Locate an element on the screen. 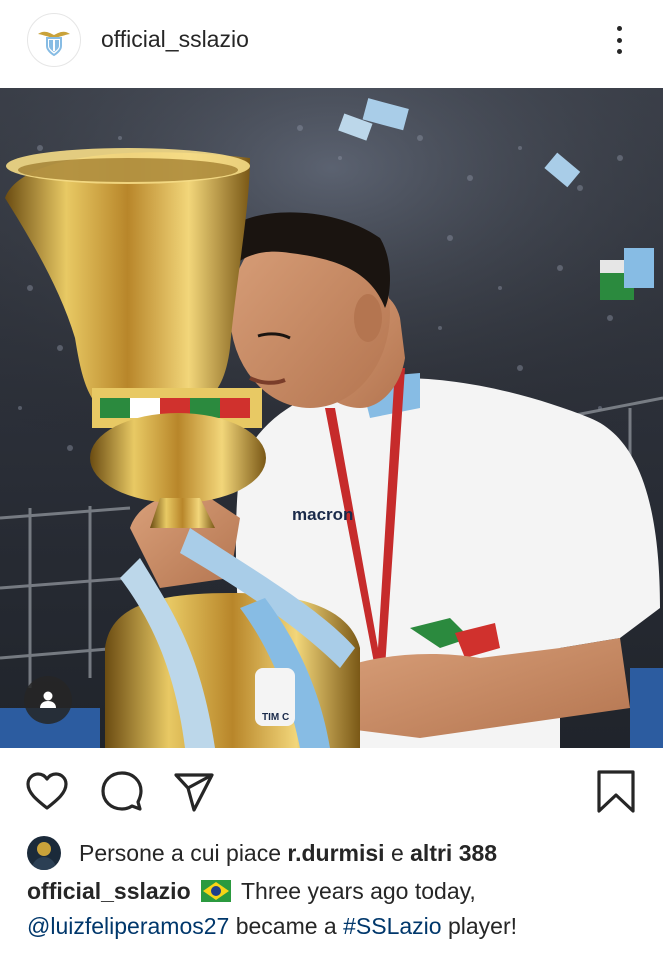 The height and width of the screenshot is (960, 663). share-icon is located at coordinates (194, 792).